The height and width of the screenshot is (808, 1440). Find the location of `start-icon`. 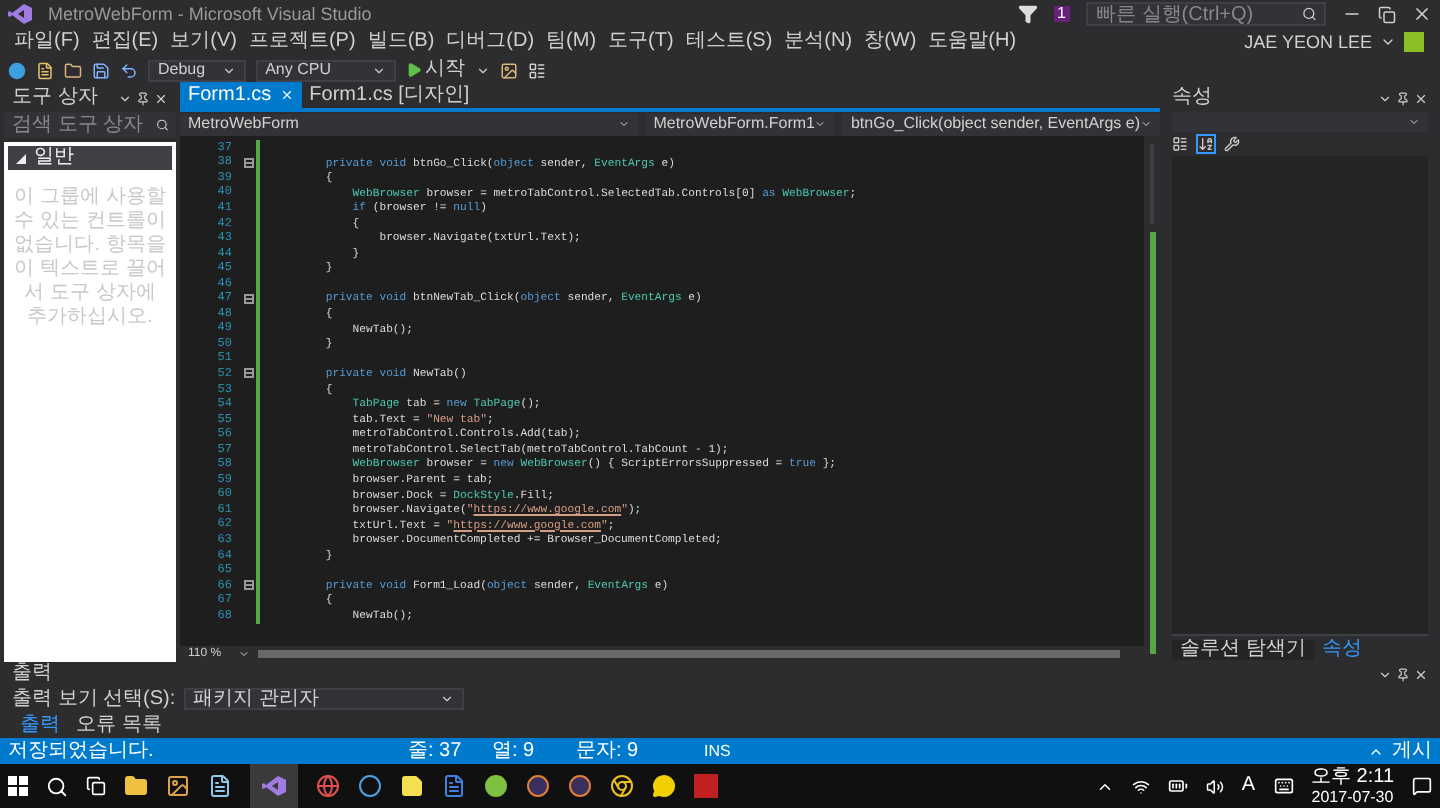

start-icon is located at coordinates (18, 786).